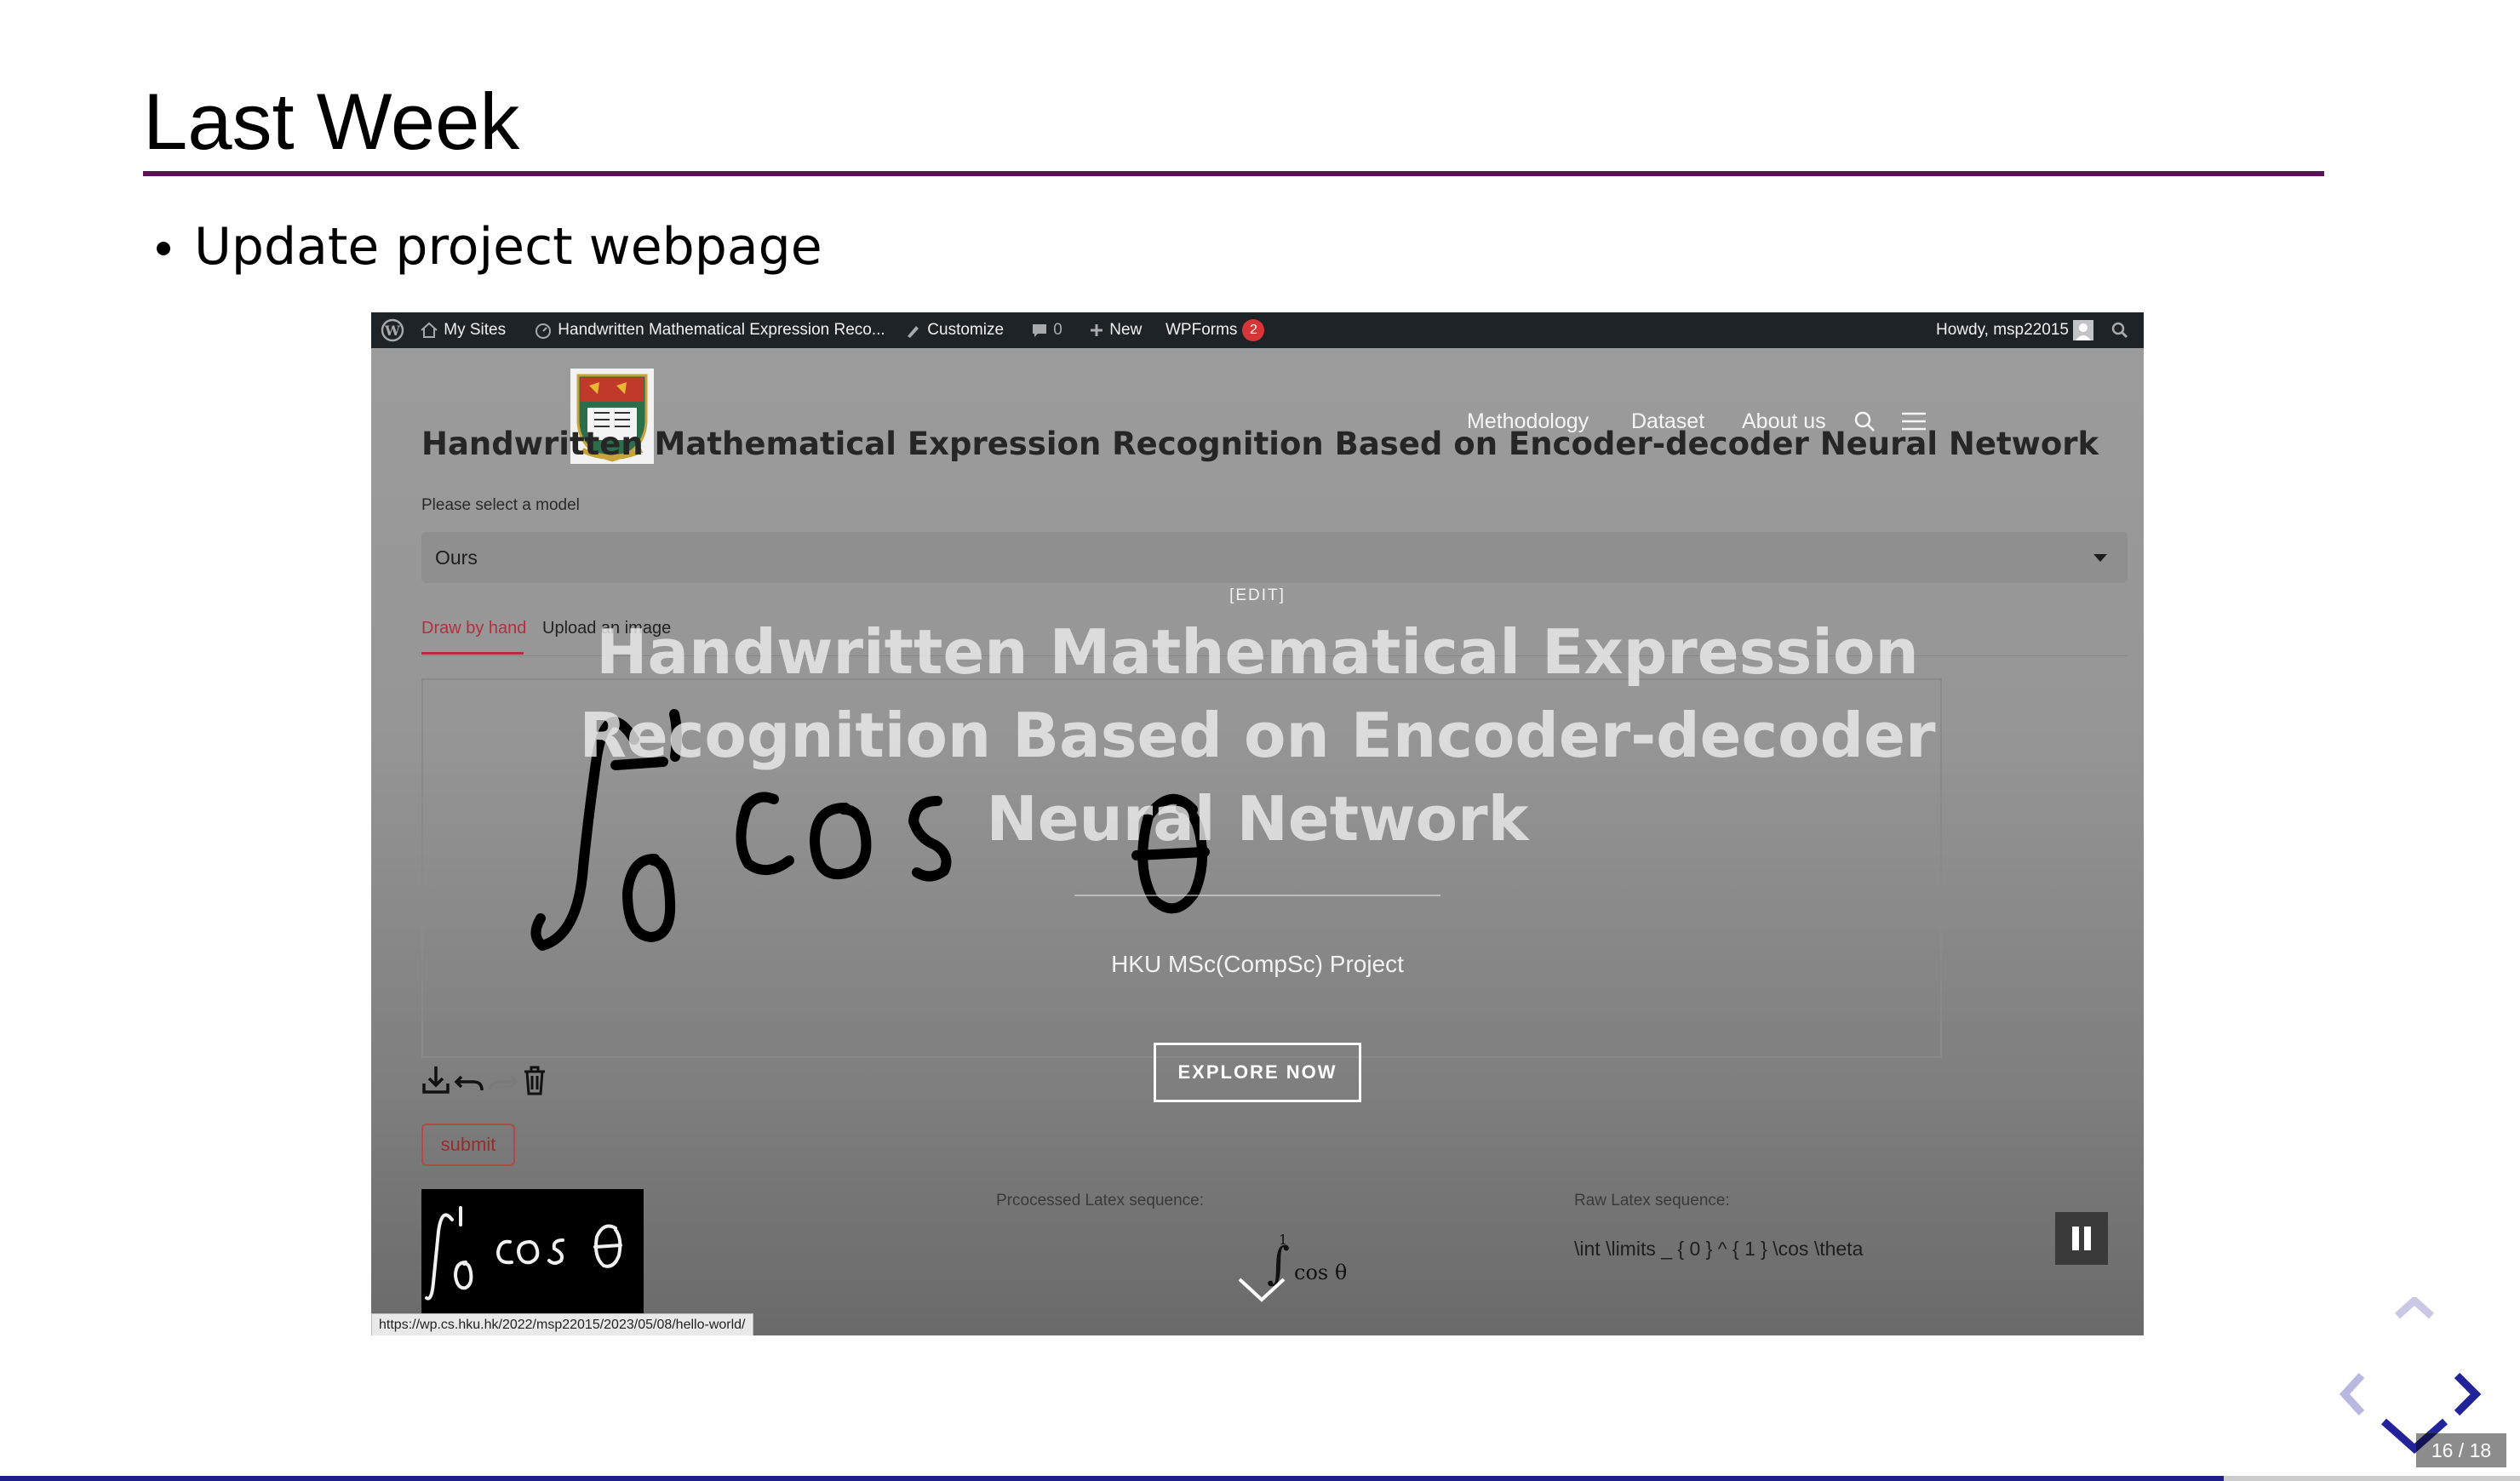  What do you see at coordinates (429, 330) in the screenshot?
I see `my-sites-icon` at bounding box center [429, 330].